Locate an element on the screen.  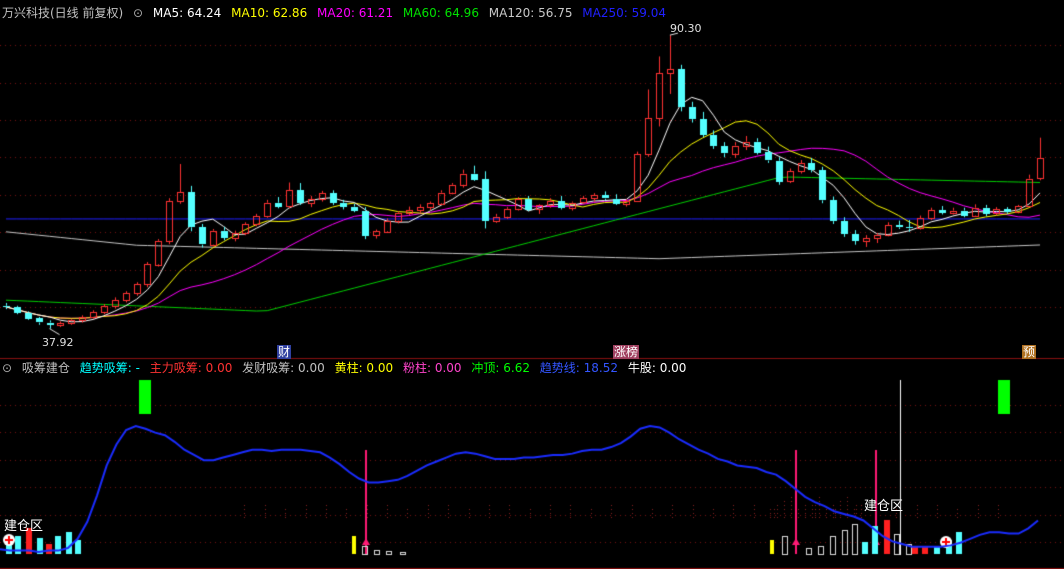
ma120-label: MA120: 56.75 is located at coordinates (530, 13).